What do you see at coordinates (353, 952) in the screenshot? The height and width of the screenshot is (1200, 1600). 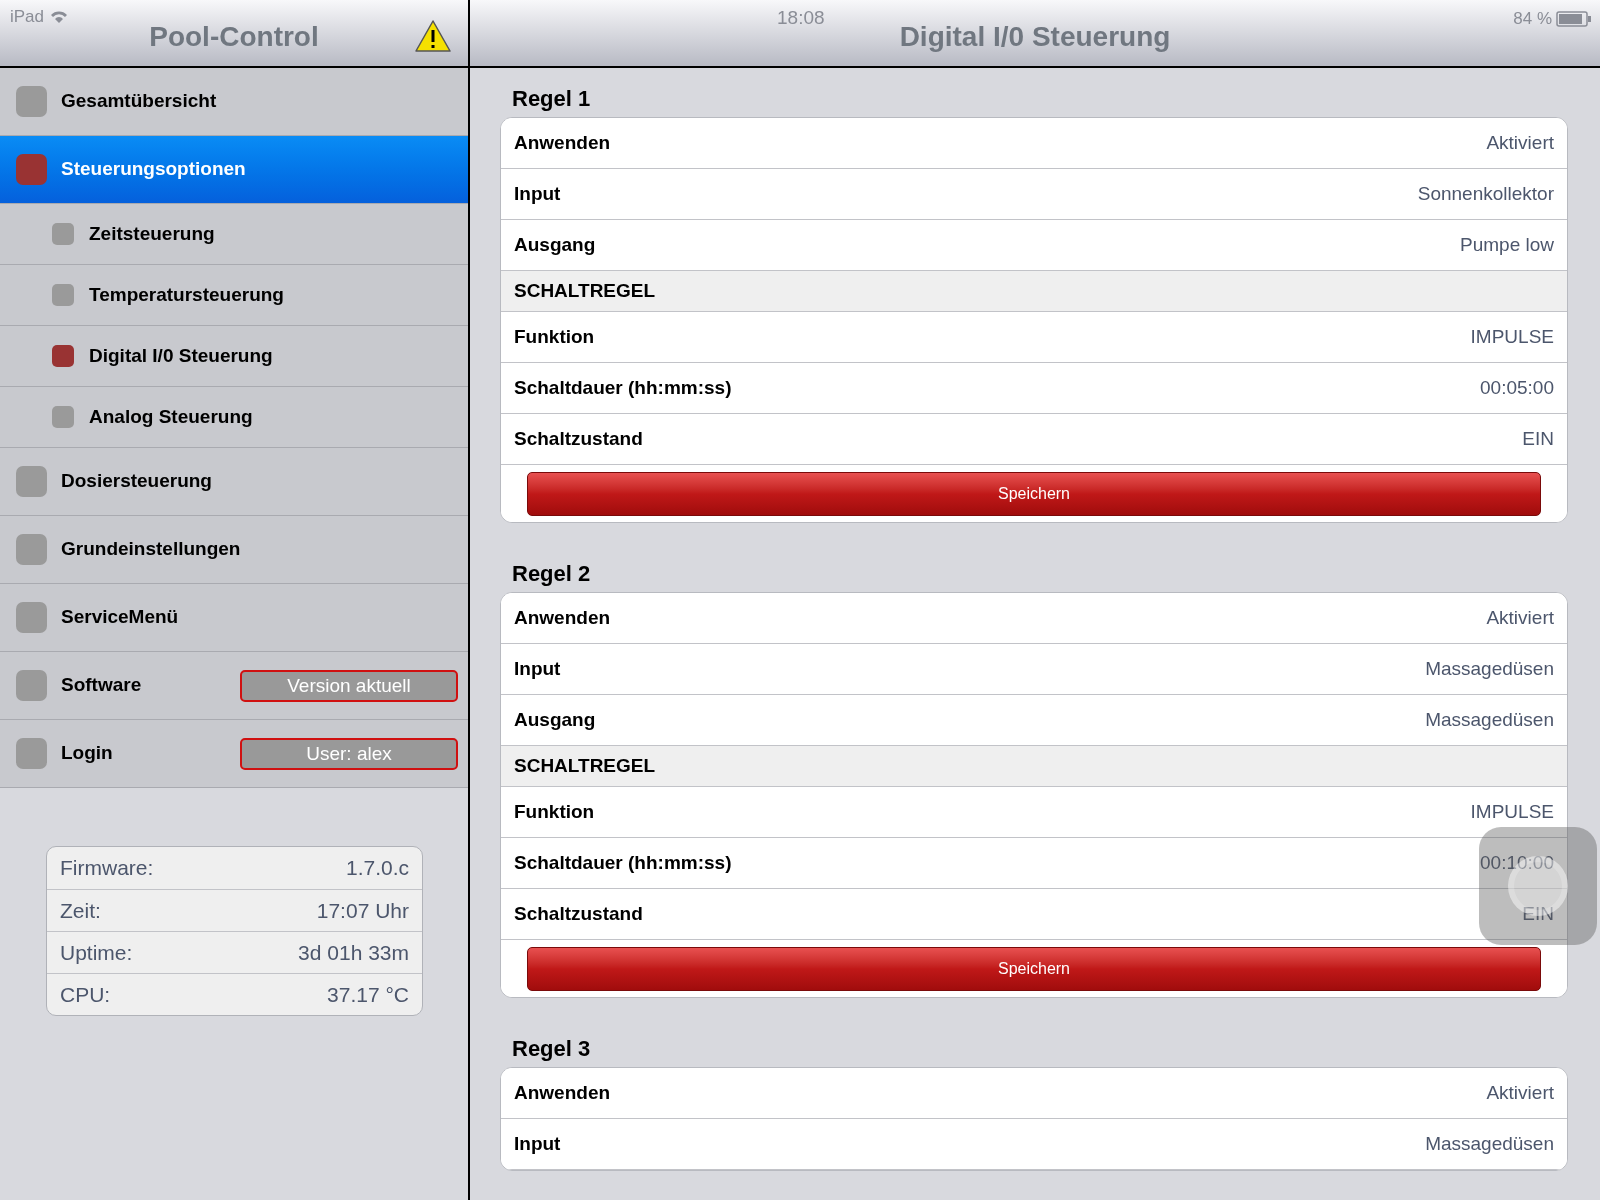 I see `info-value: 3d 01h 33m` at bounding box center [353, 952].